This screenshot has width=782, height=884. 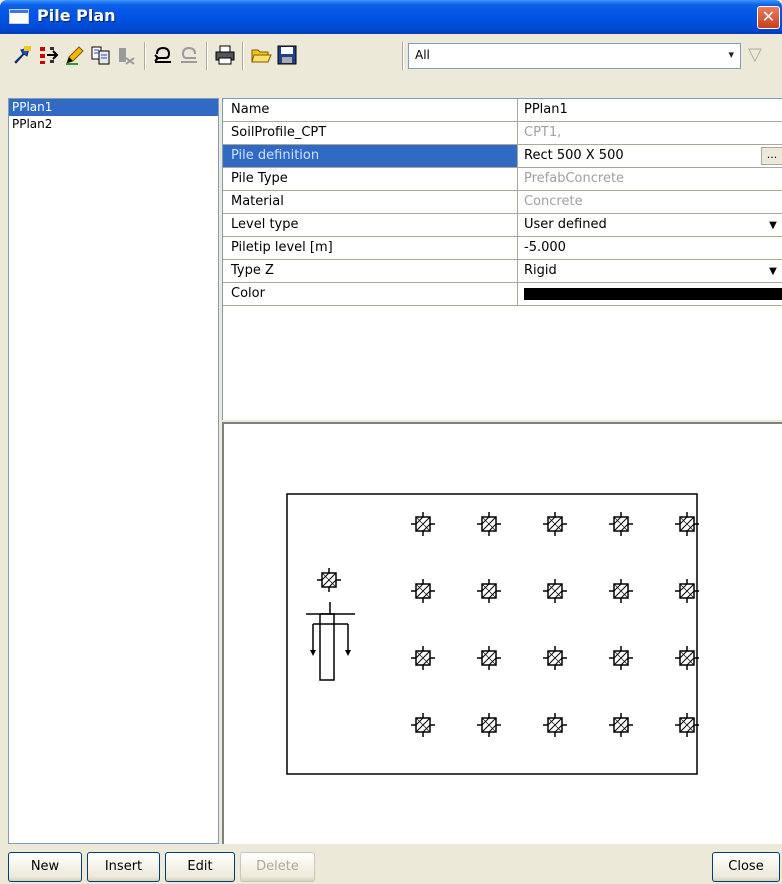 What do you see at coordinates (746, 867) in the screenshot?
I see `close-button: Close` at bounding box center [746, 867].